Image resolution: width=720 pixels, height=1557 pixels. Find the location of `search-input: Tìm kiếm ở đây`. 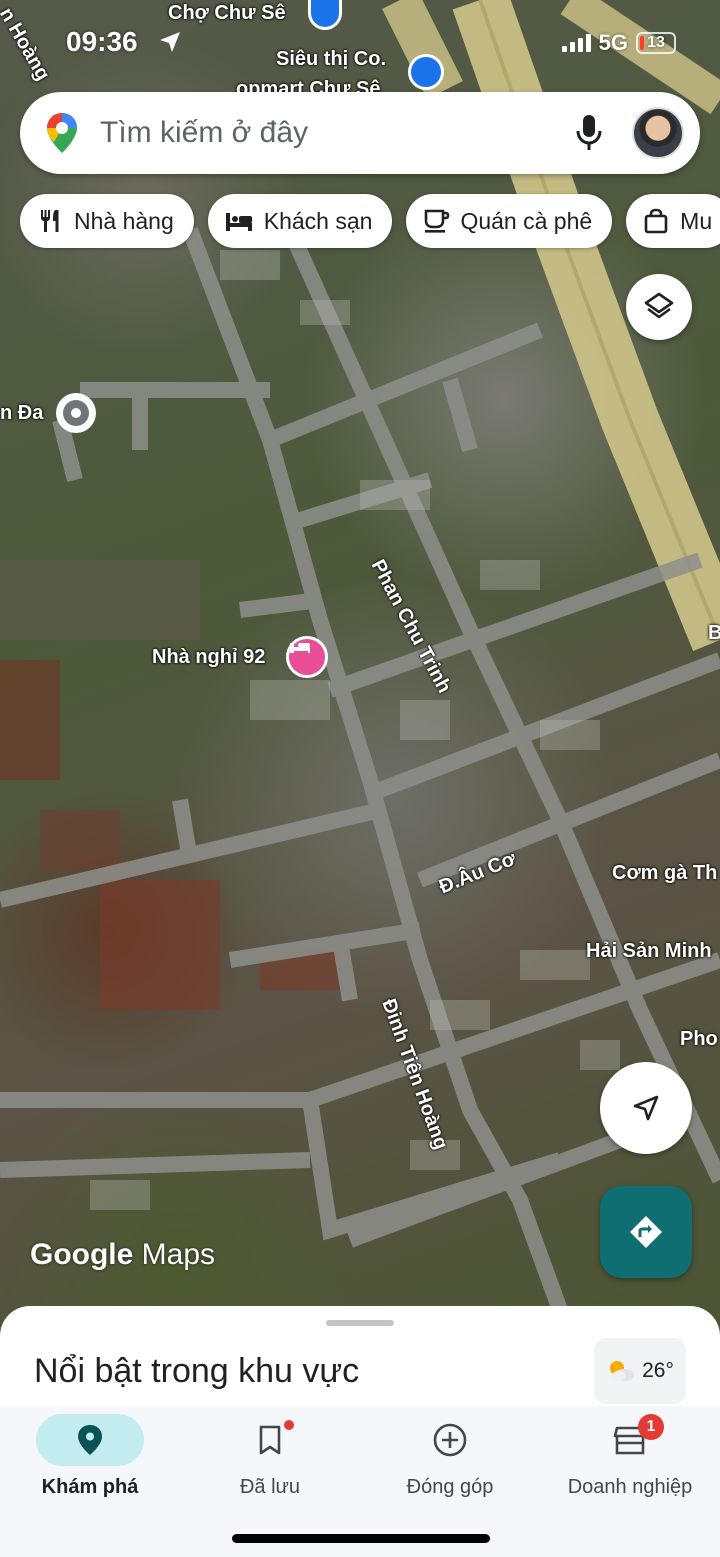

search-input: Tìm kiếm ở đây is located at coordinates (337, 133).